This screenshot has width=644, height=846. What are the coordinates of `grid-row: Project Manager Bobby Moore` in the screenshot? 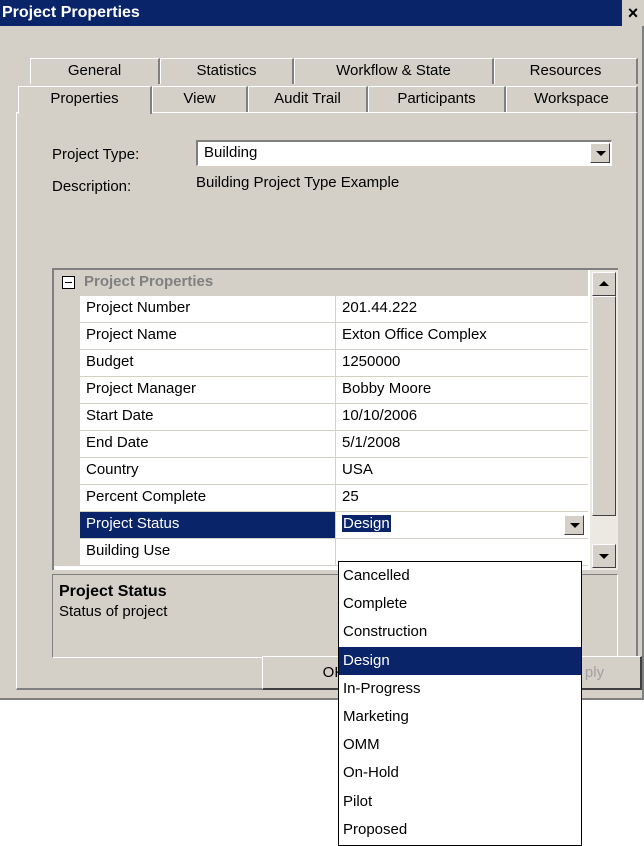 It's located at (321, 390).